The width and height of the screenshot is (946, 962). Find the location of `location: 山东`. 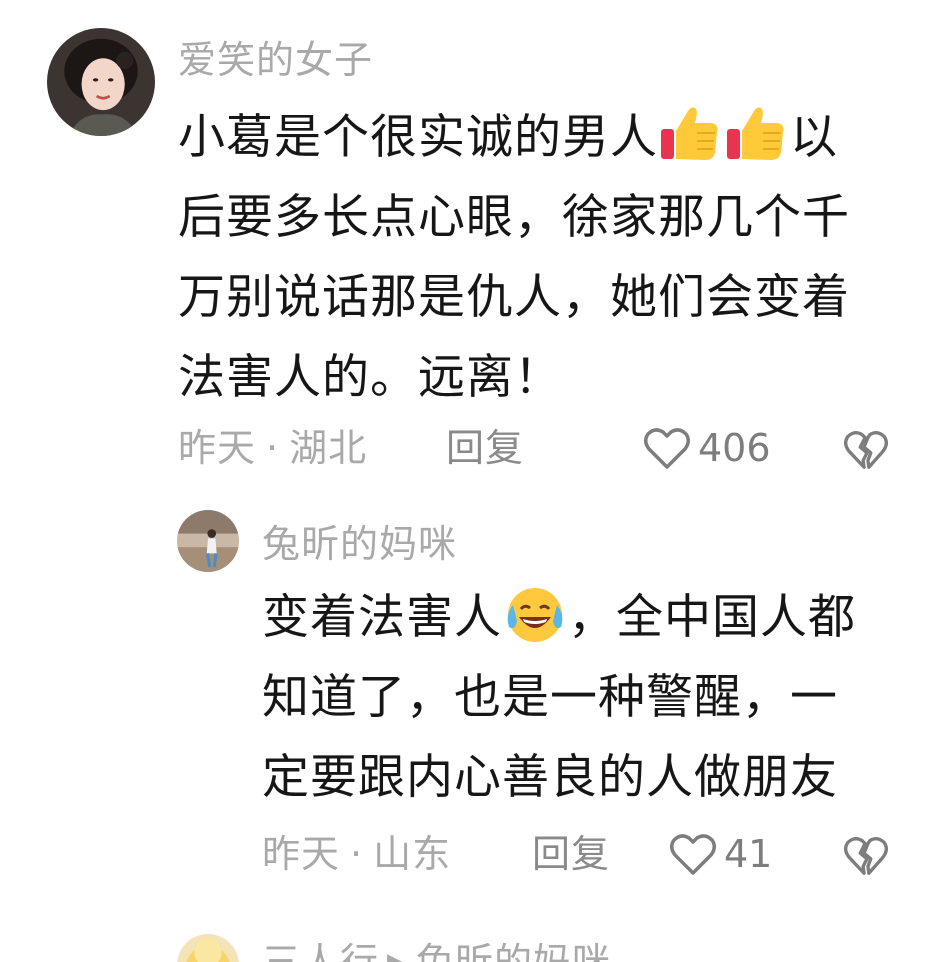

location: 山东 is located at coordinates (412, 854).